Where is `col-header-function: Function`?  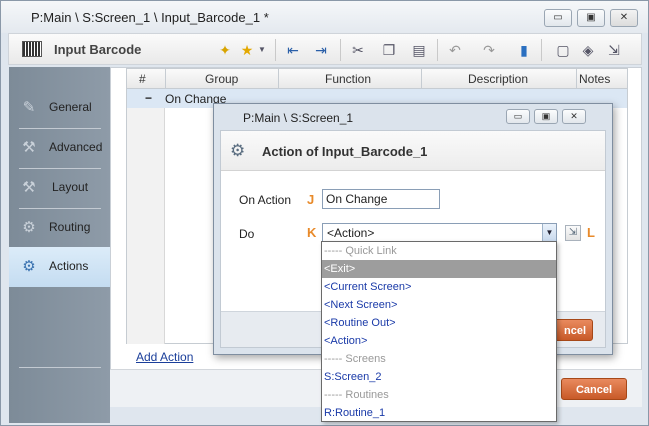 col-header-function: Function is located at coordinates (348, 79).